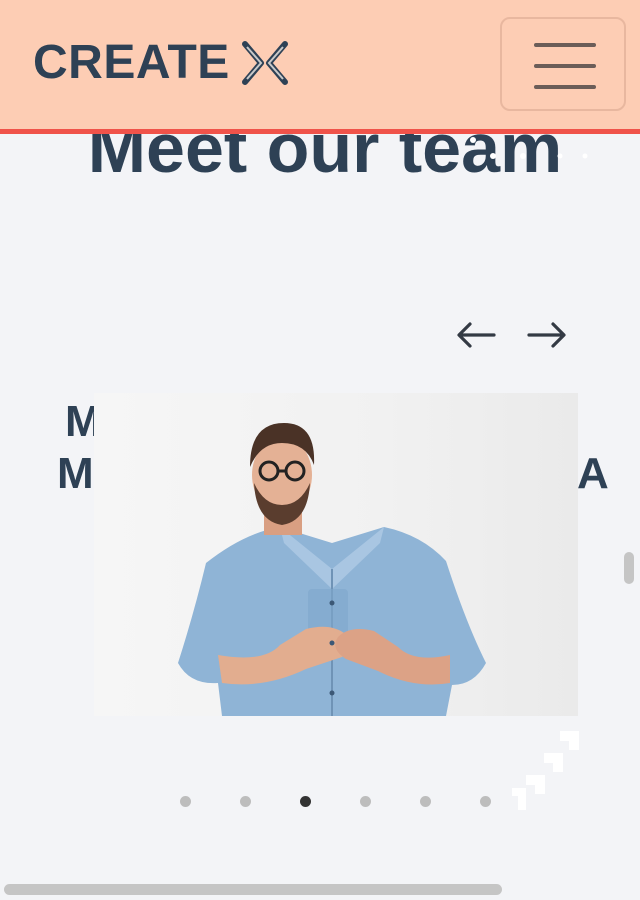  I want to click on team-card-name-peek: A, so click(593, 473).